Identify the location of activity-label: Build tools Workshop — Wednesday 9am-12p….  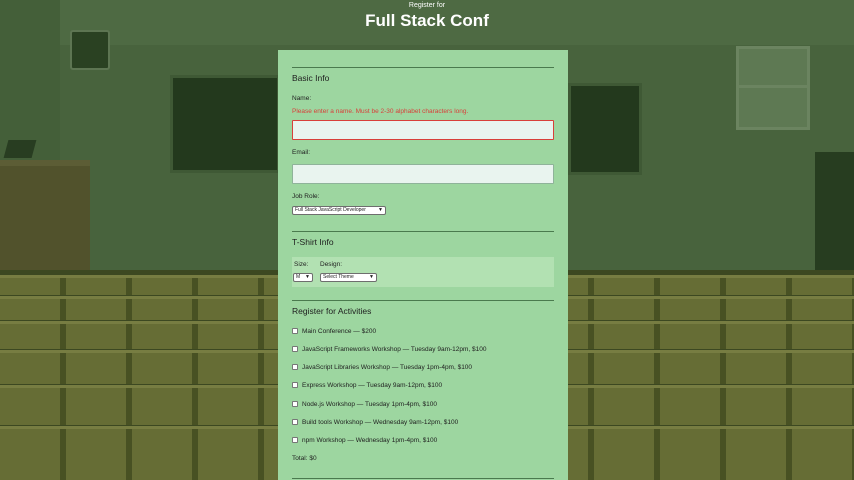
(380, 422).